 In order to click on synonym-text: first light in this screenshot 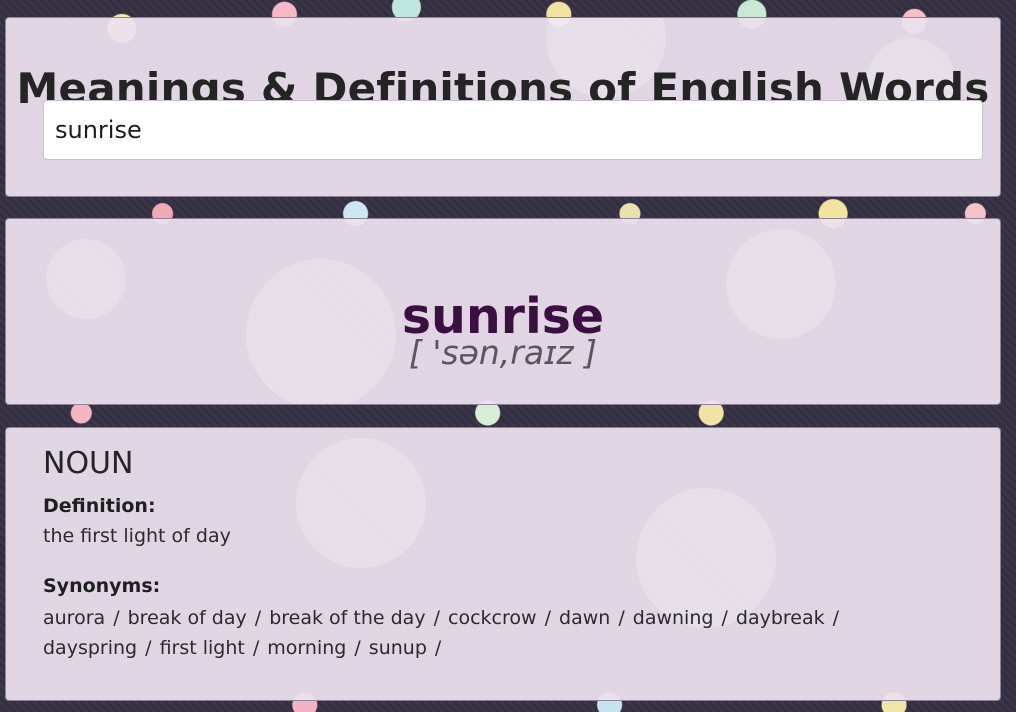, I will do `click(202, 648)`.